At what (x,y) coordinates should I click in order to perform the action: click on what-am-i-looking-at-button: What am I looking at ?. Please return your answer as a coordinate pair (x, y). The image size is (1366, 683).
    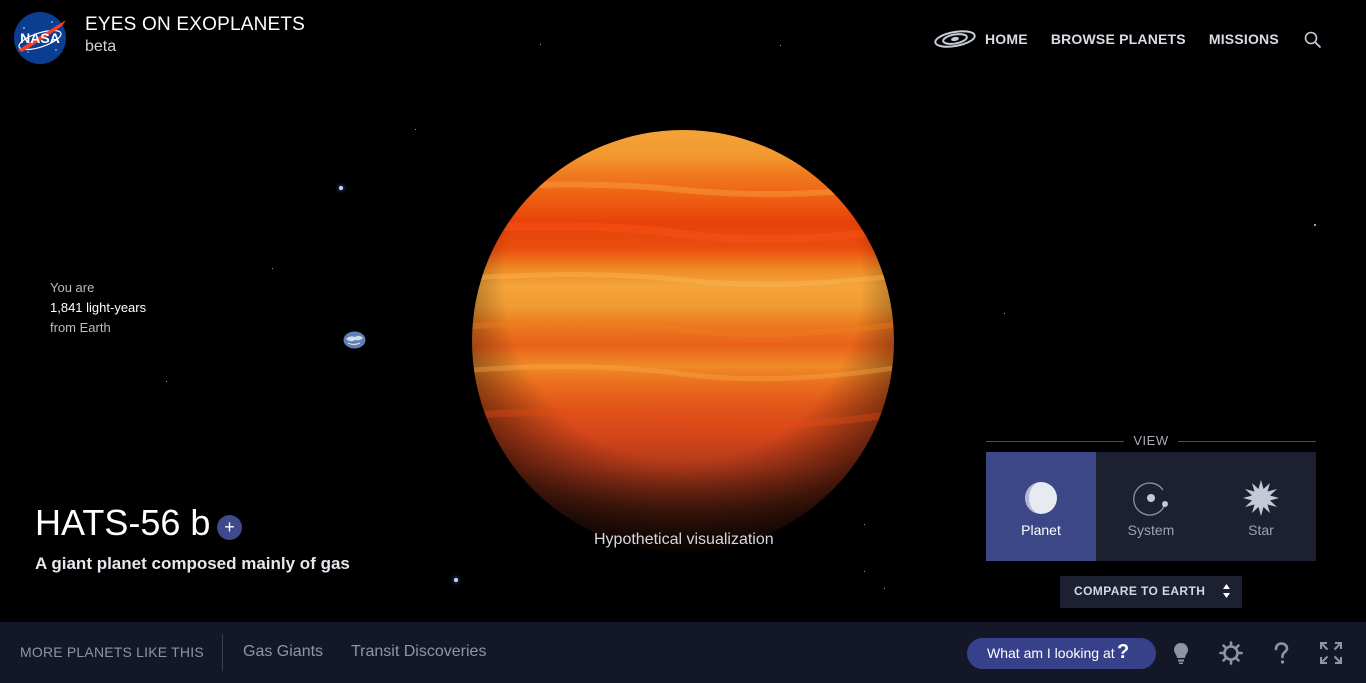
    Looking at the image, I should click on (1061, 653).